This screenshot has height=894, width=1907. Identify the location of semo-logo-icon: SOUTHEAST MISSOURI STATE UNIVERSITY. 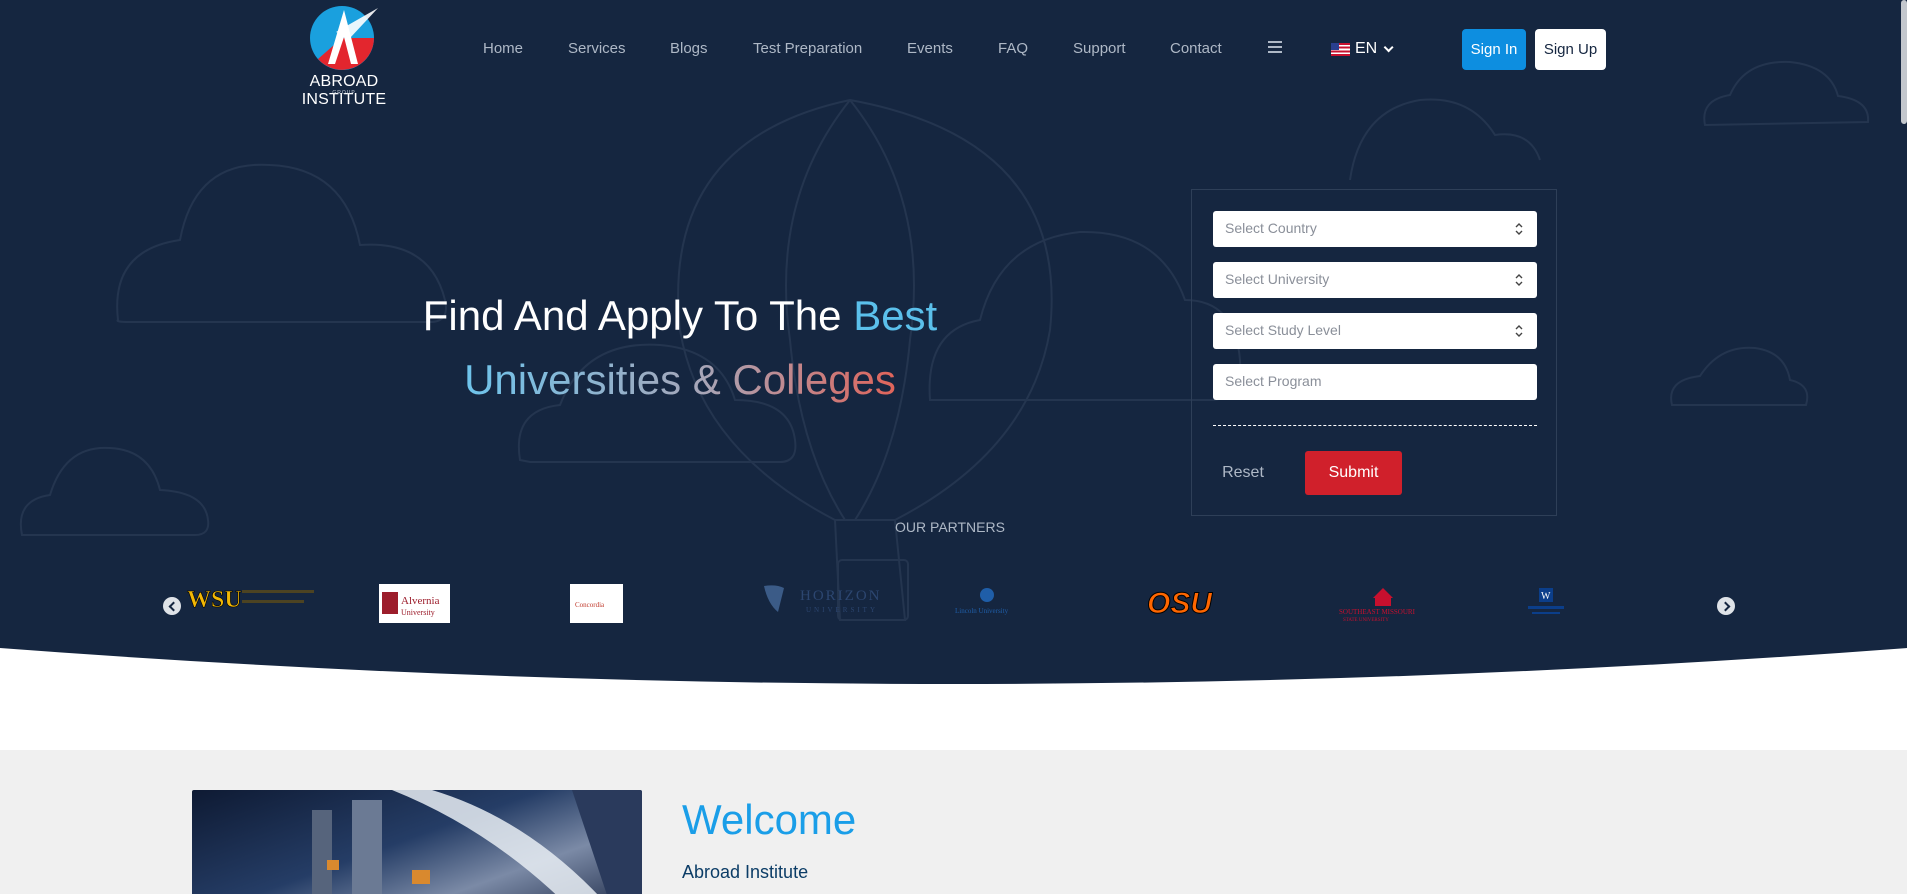
(1377, 605).